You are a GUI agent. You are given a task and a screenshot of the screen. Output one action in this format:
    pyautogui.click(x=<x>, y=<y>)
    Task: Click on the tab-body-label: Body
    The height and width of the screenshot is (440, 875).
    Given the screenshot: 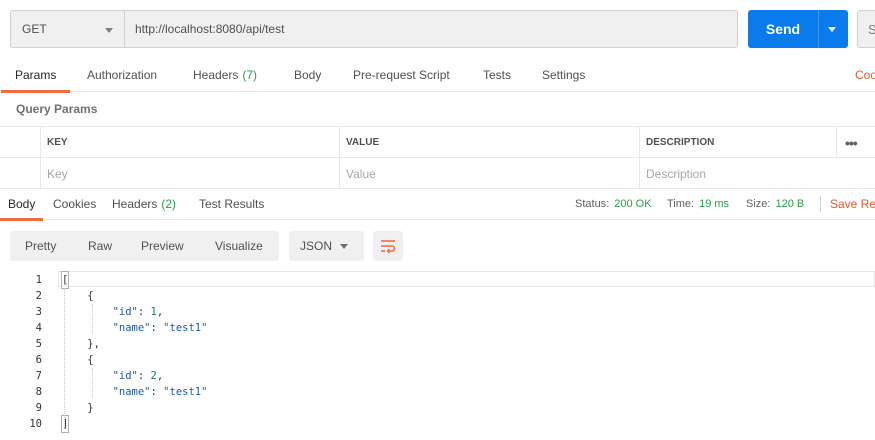 What is the action you would take?
    pyautogui.click(x=308, y=75)
    